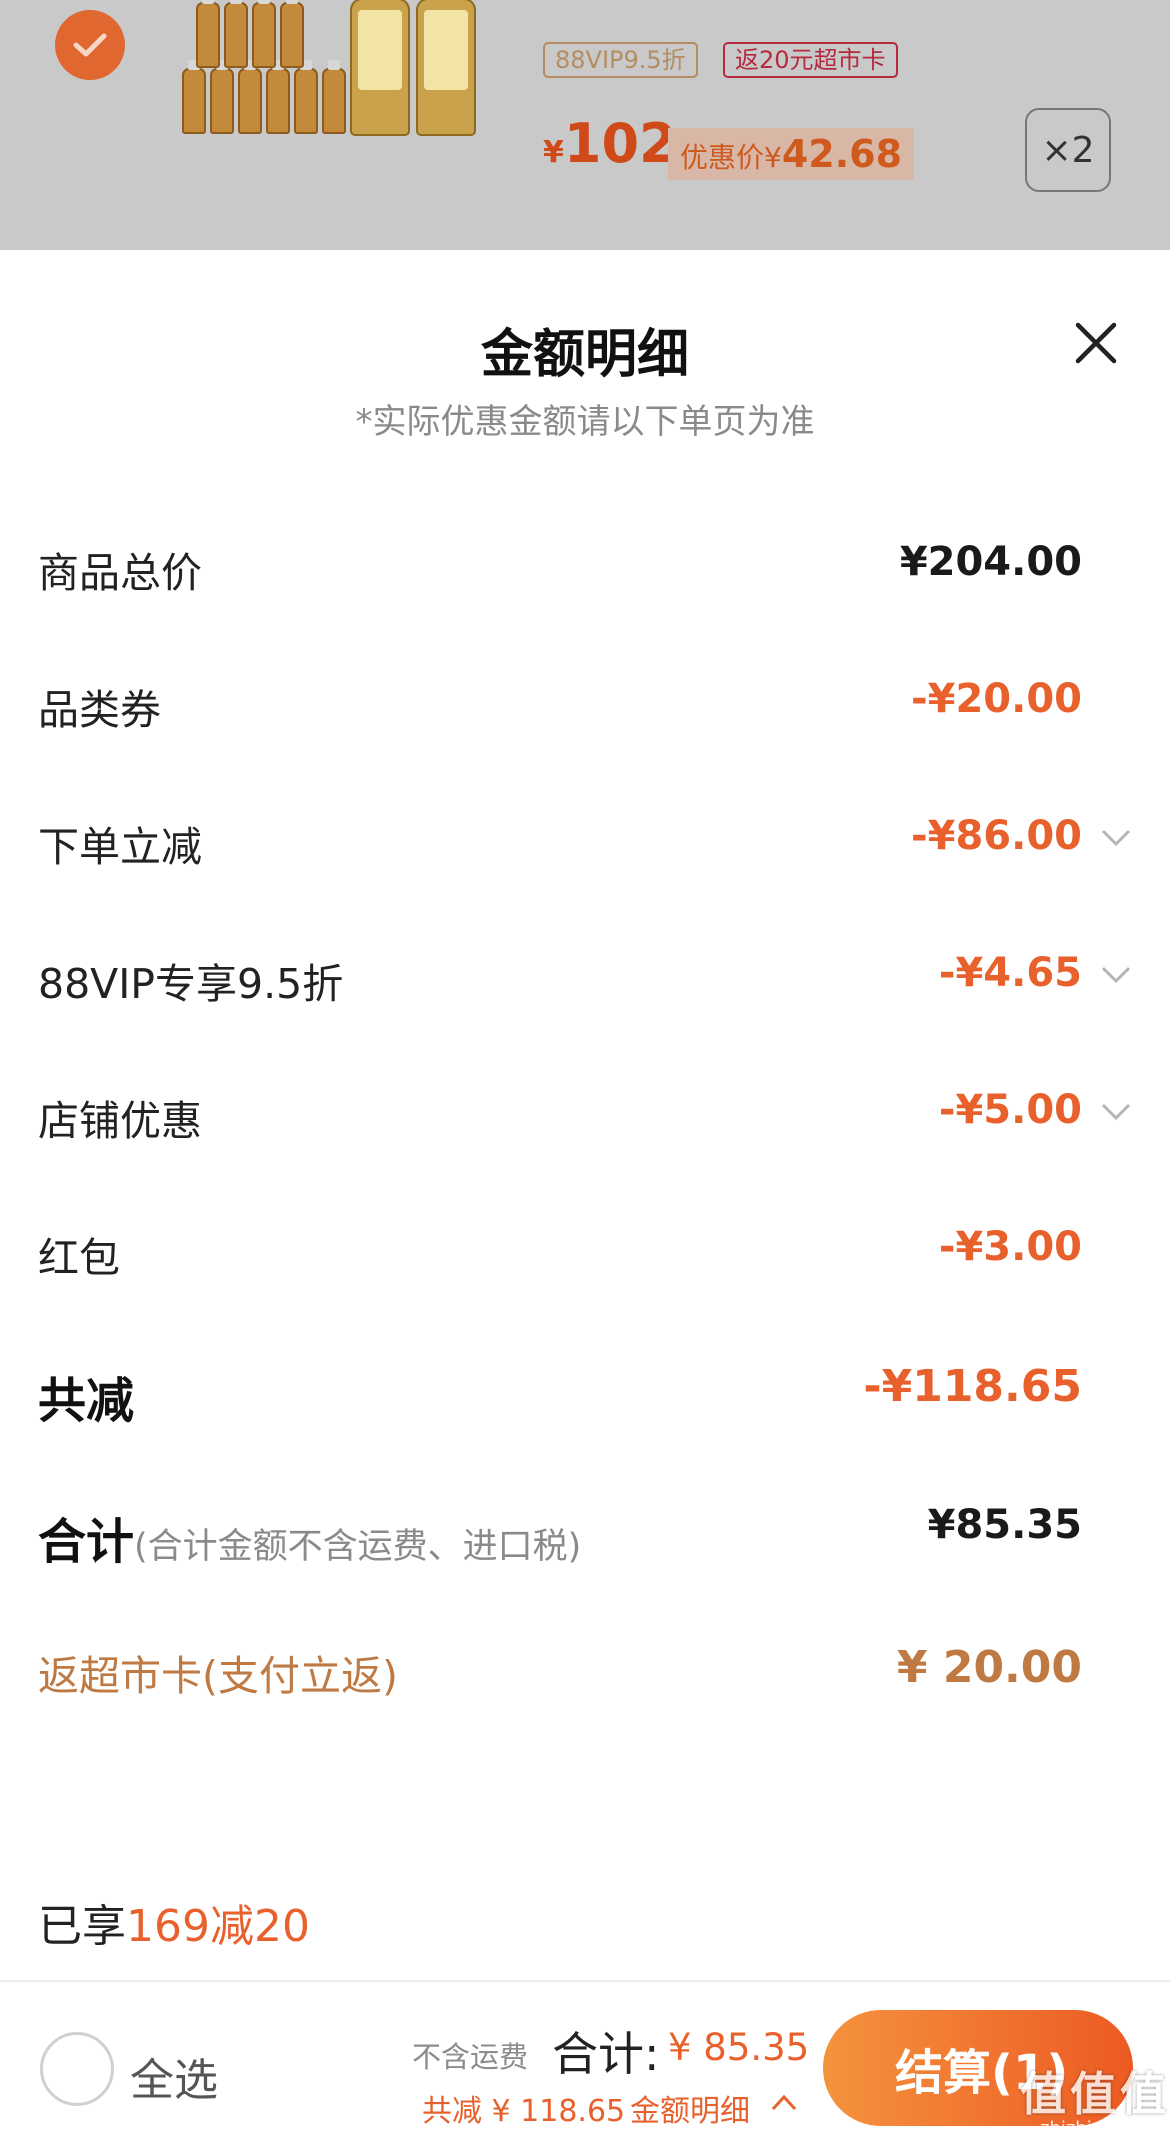 The width and height of the screenshot is (1170, 2144). Describe the element at coordinates (86, 1542) in the screenshot. I see `sum-title: 合计` at that location.